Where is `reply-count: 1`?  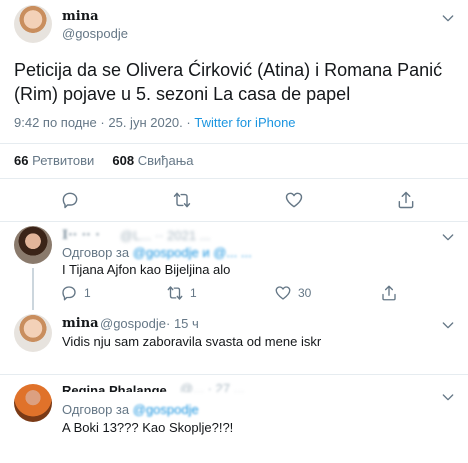
reply-count: 1 is located at coordinates (87, 293).